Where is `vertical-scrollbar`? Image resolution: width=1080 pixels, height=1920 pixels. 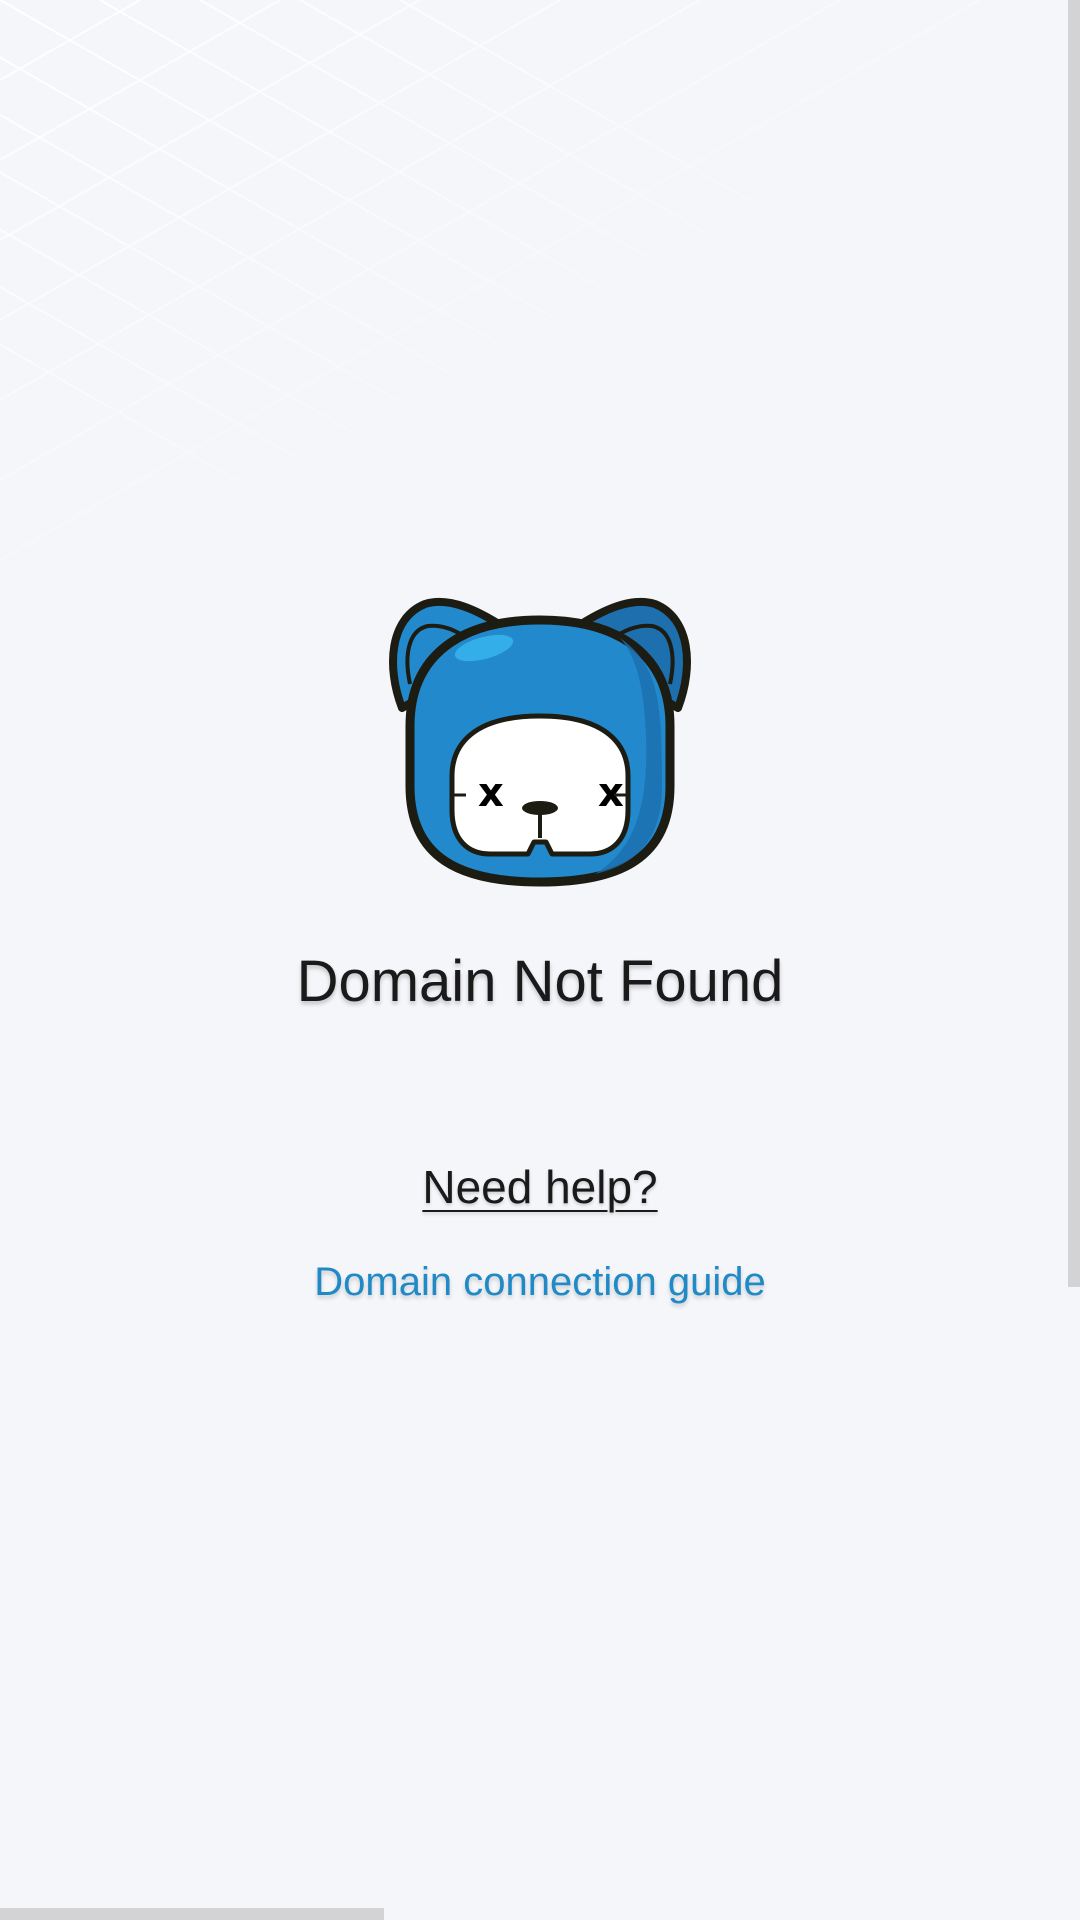 vertical-scrollbar is located at coordinates (1074, 643).